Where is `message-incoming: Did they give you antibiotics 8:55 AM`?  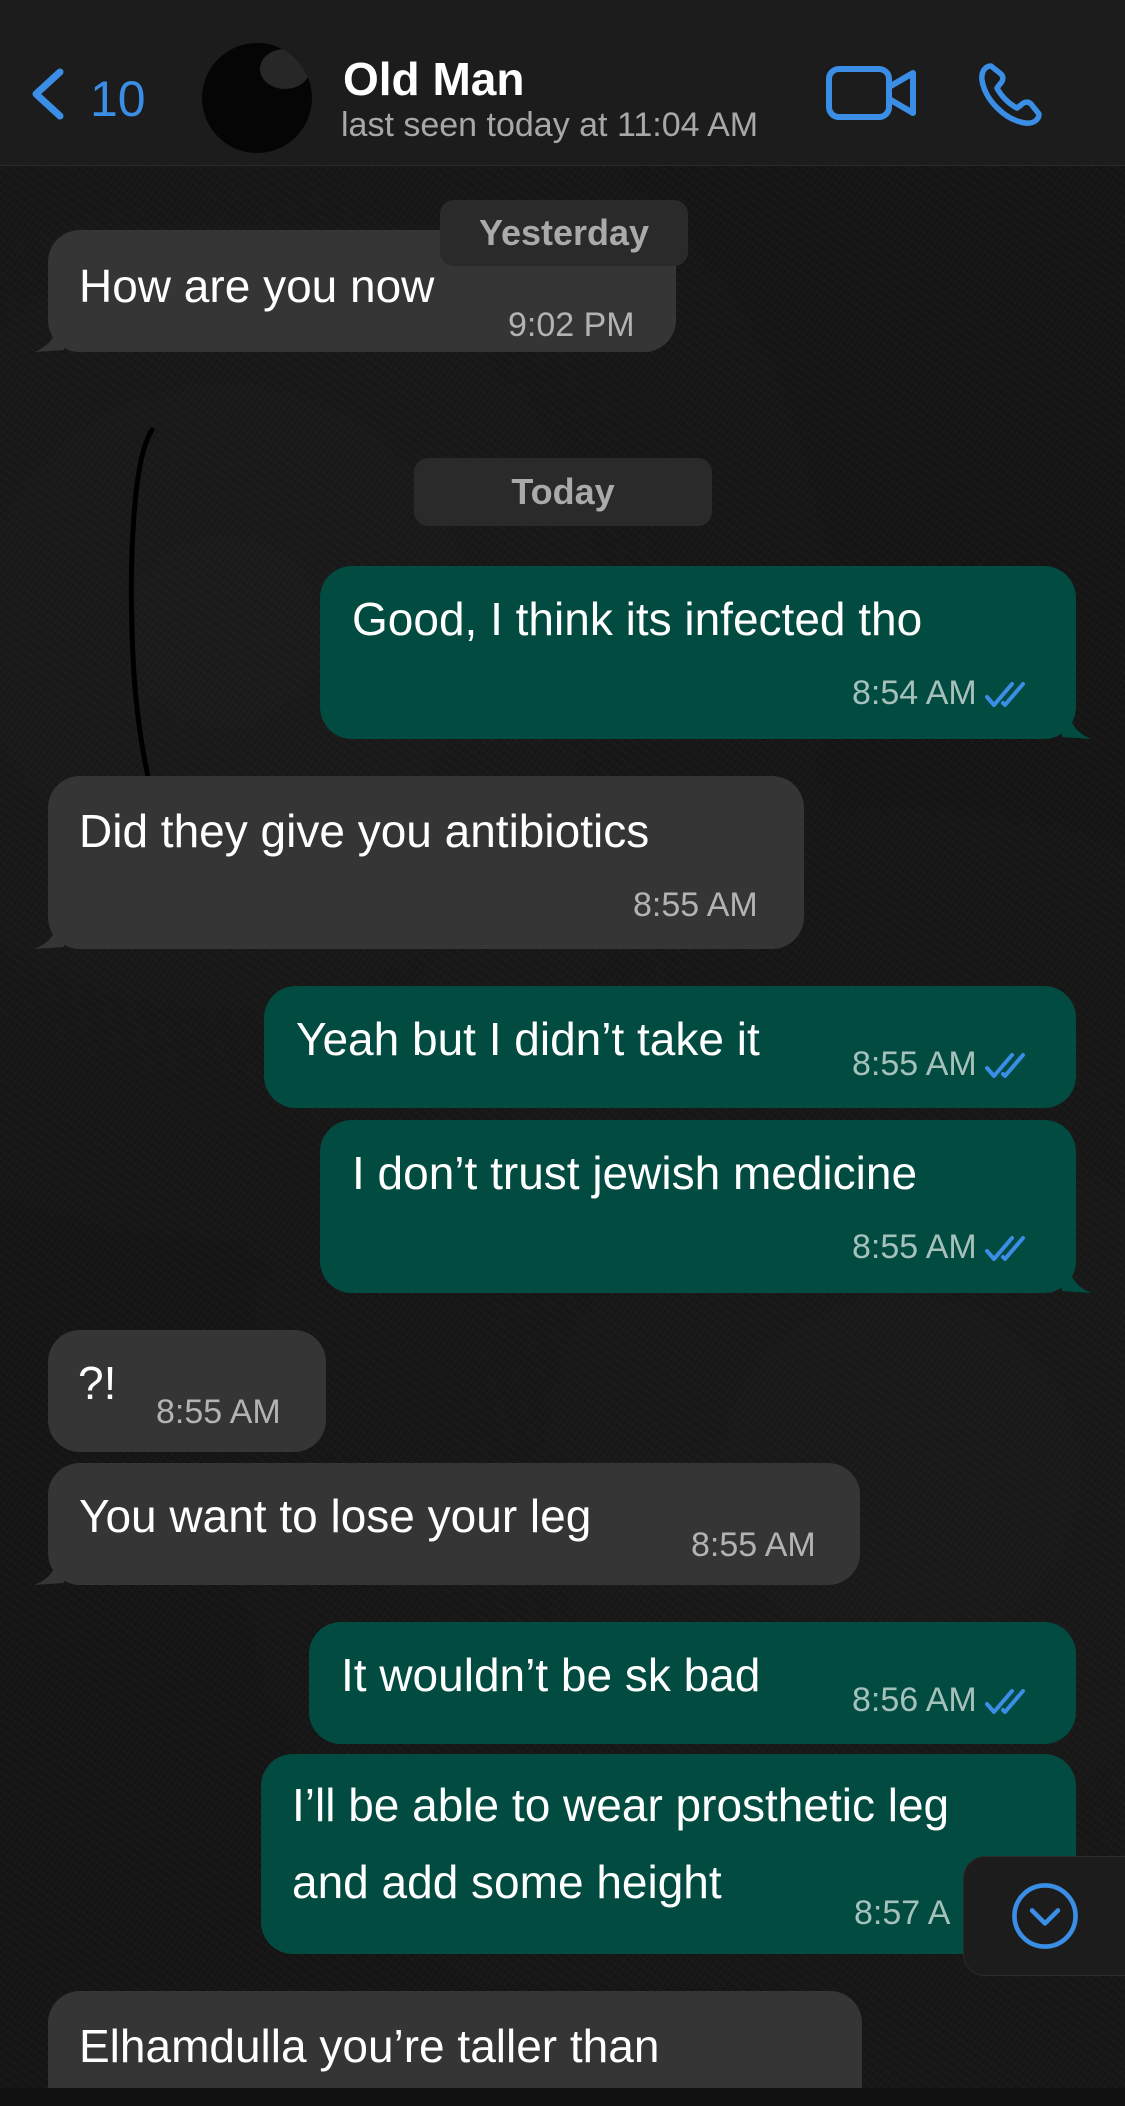 message-incoming: Did they give you antibiotics 8:55 AM is located at coordinates (419, 862).